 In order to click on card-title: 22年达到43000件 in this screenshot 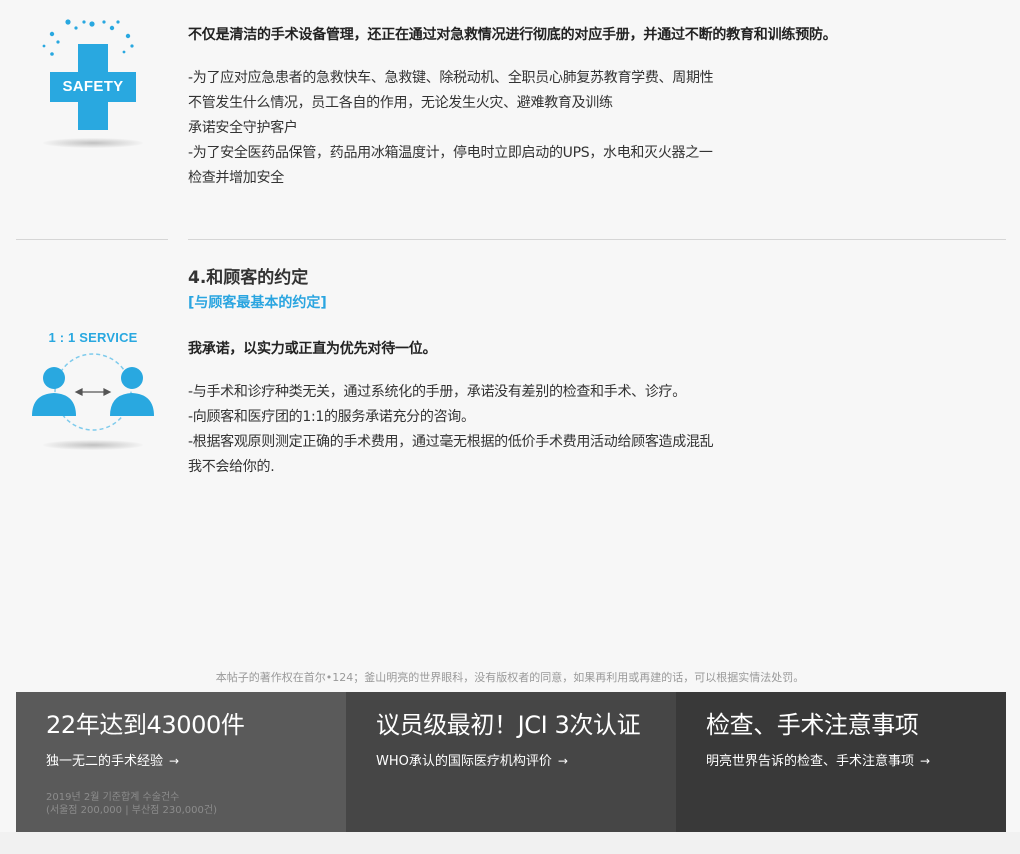, I will do `click(145, 725)`.